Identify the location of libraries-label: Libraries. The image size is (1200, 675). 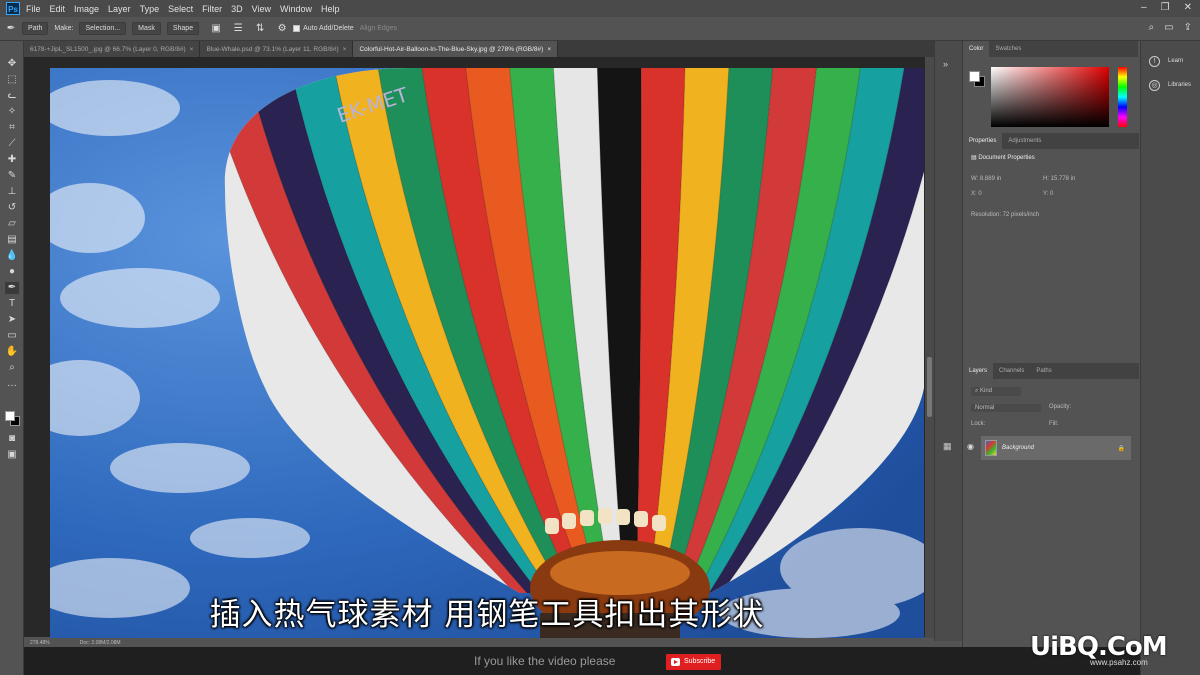
(1180, 85).